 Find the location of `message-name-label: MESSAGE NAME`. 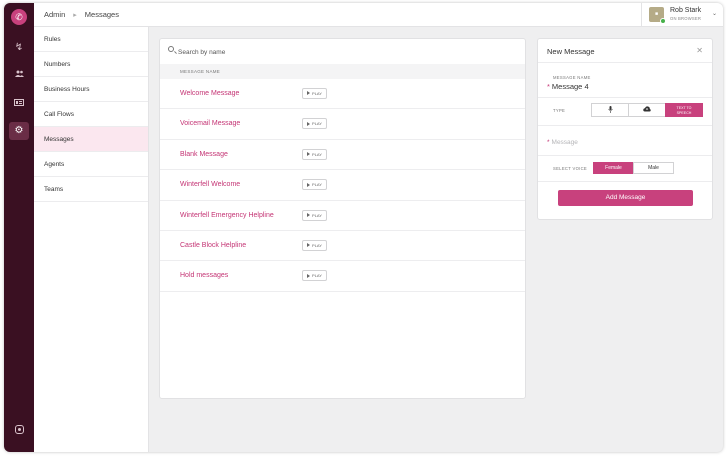

message-name-label: MESSAGE NAME is located at coordinates (572, 77).